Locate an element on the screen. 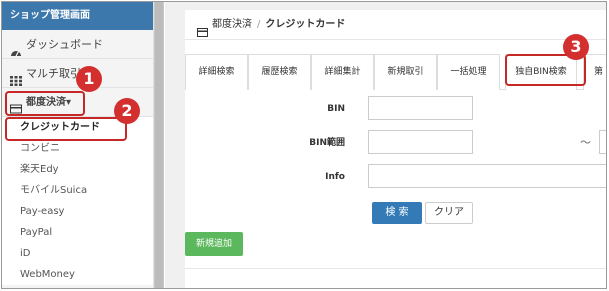  submenu-item-webmoney: WebMoney is located at coordinates (77, 274).